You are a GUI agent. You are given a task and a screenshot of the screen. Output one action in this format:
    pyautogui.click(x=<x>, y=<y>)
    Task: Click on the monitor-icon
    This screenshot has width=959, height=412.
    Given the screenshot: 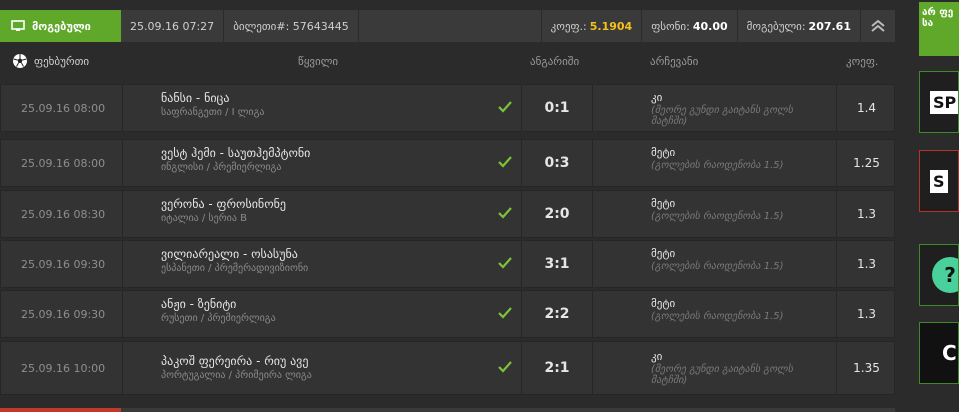 What is the action you would take?
    pyautogui.click(x=18, y=25)
    